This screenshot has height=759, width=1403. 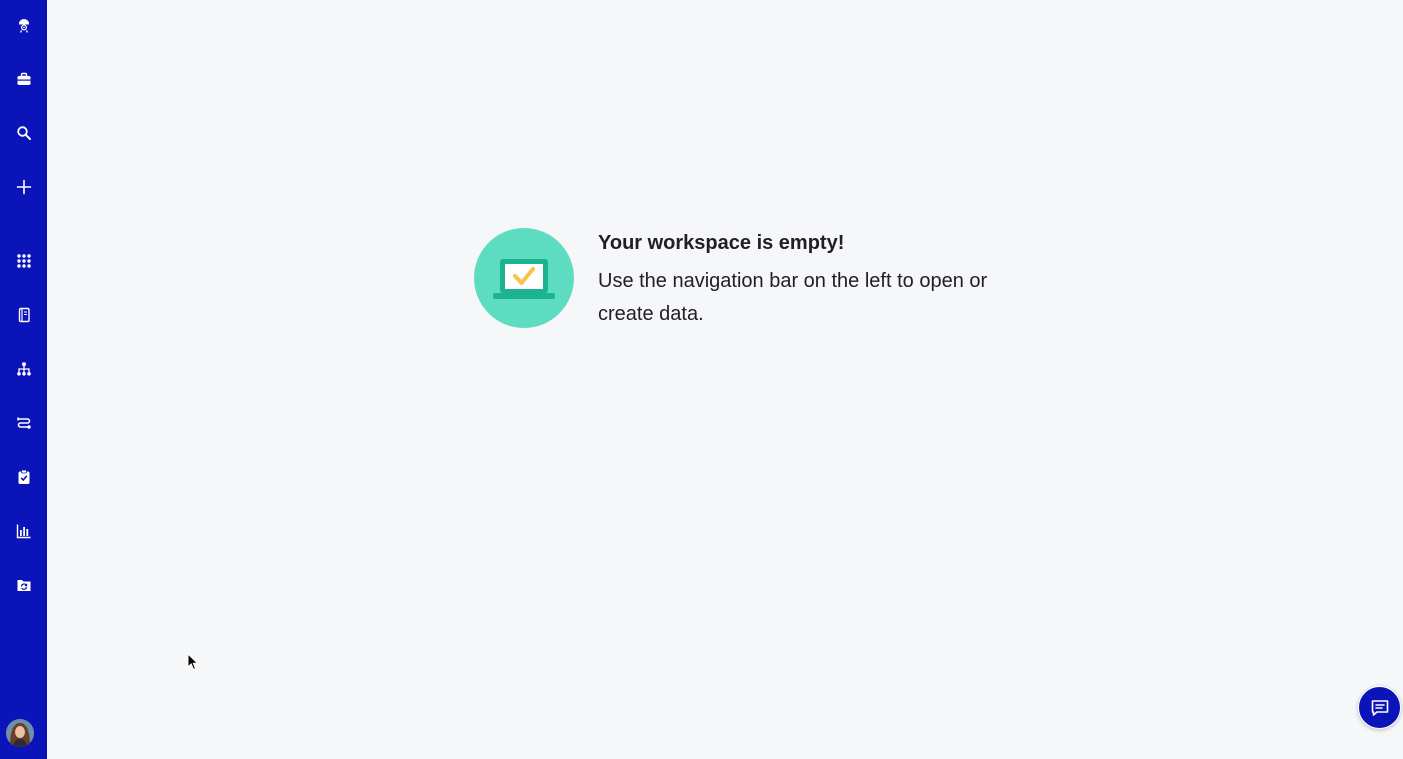 I want to click on sidebar-item-create, so click(x=23, y=187).